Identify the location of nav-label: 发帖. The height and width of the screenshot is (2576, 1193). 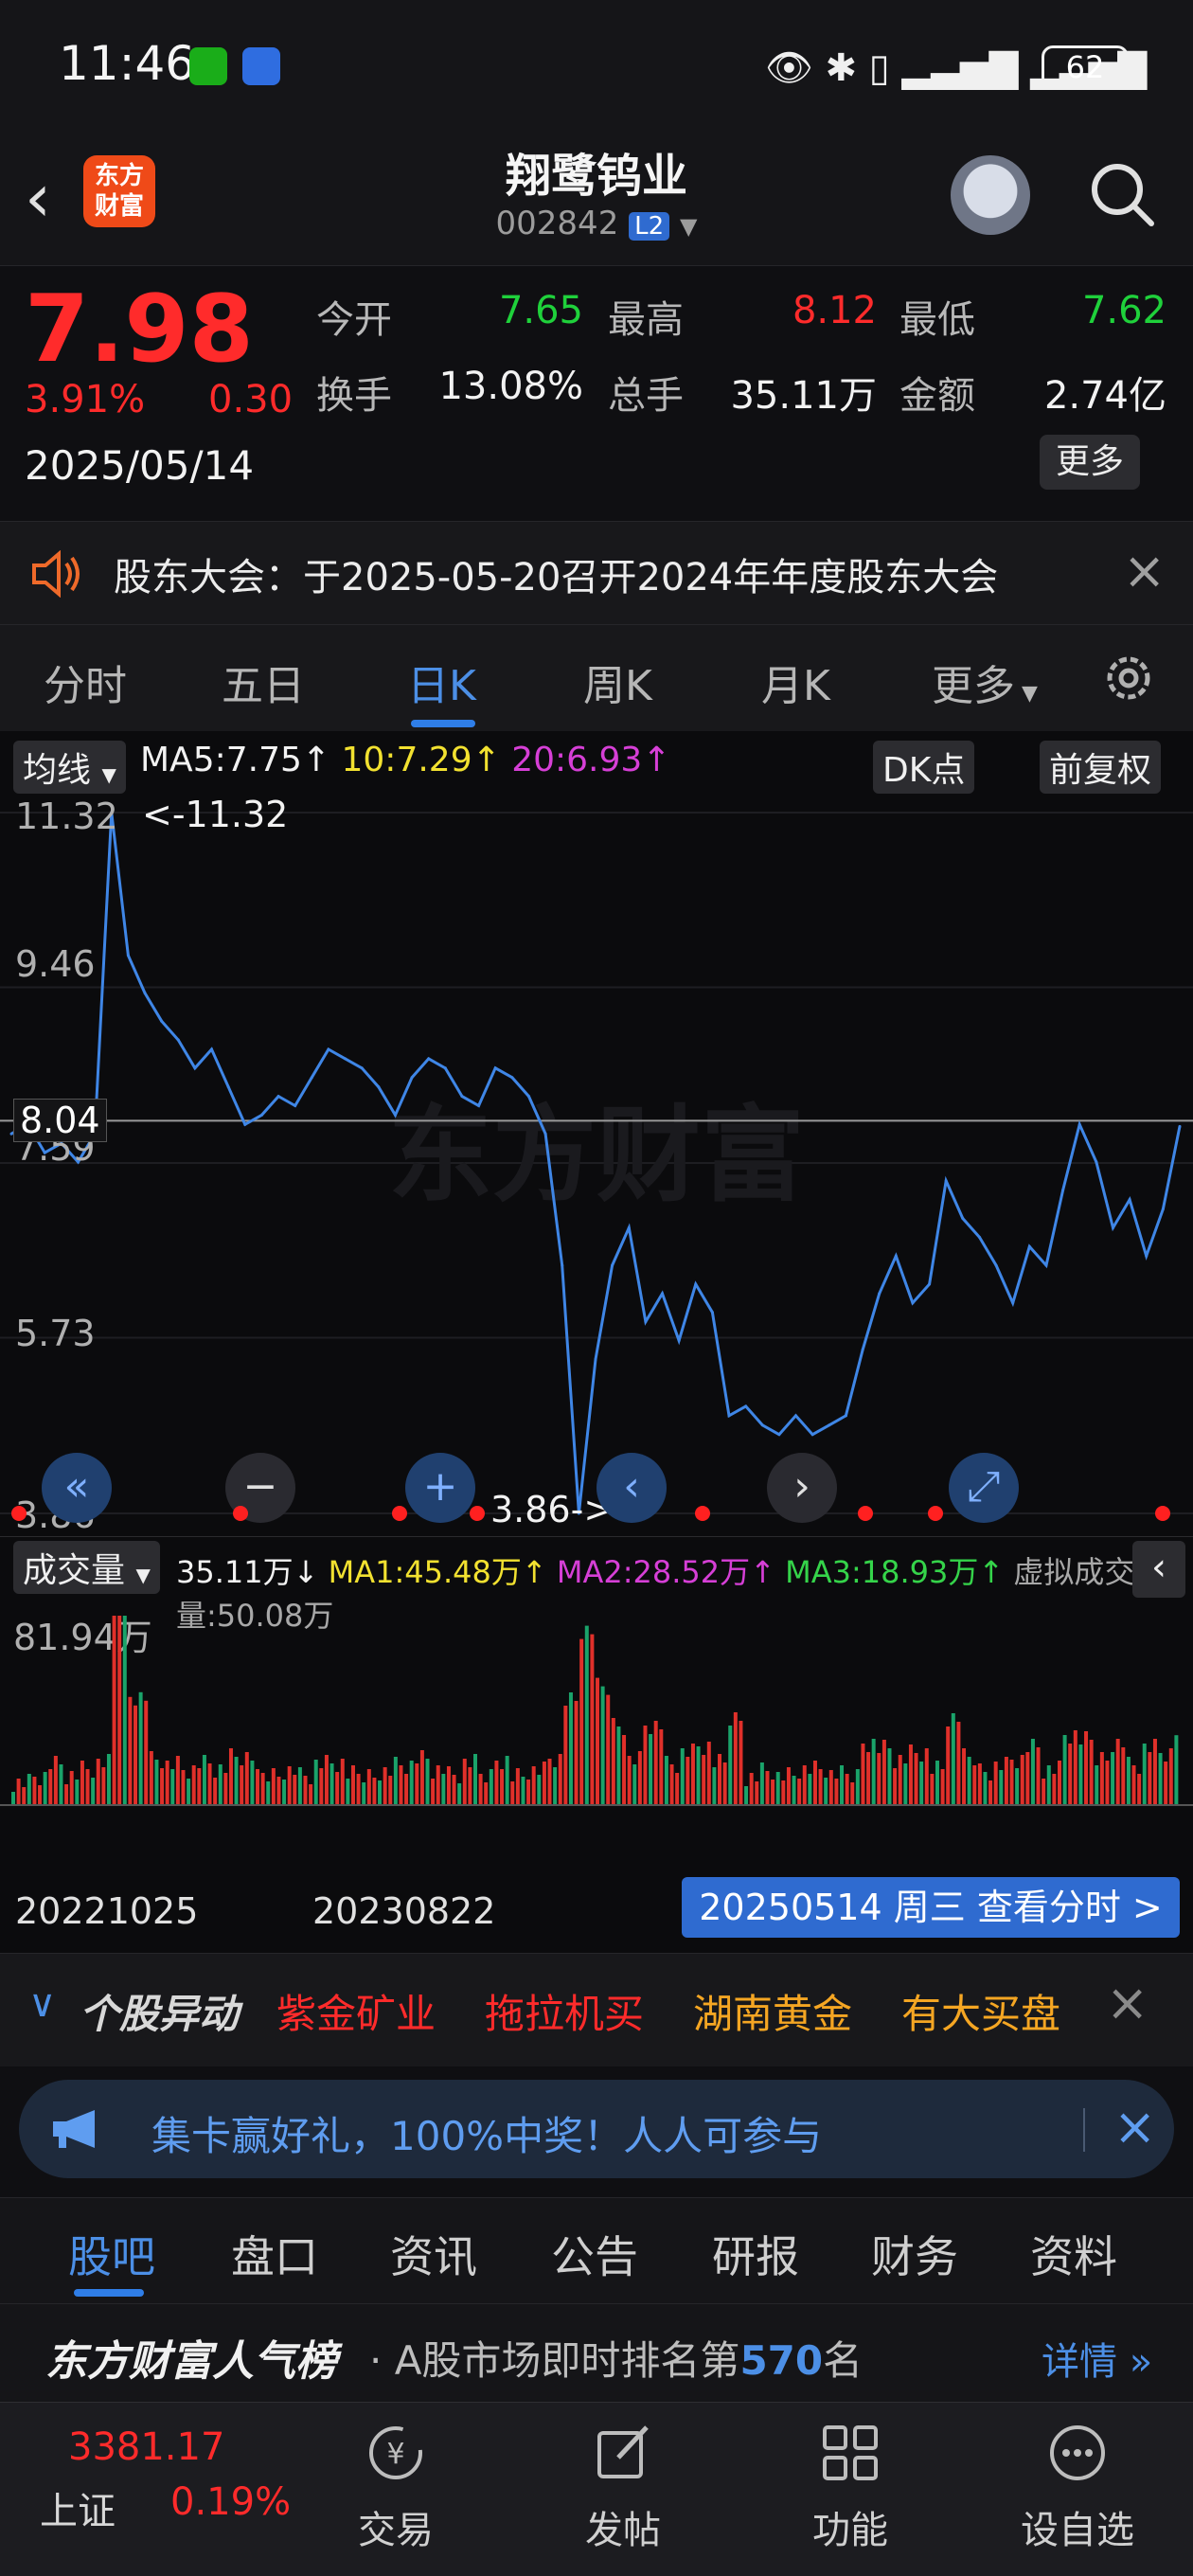
(623, 2530).